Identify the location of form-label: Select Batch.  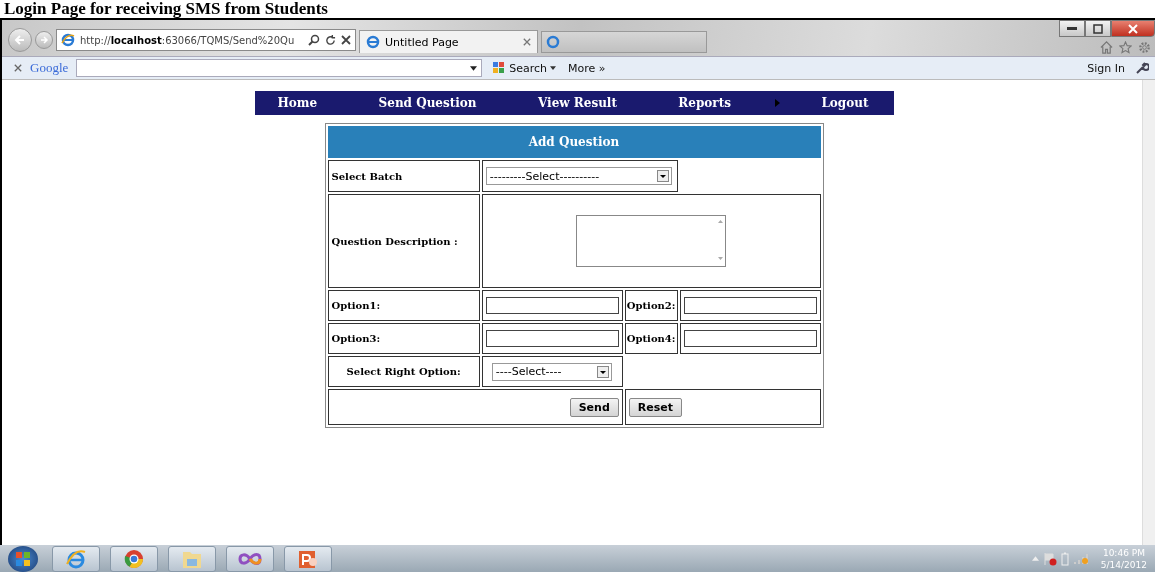
(403, 176).